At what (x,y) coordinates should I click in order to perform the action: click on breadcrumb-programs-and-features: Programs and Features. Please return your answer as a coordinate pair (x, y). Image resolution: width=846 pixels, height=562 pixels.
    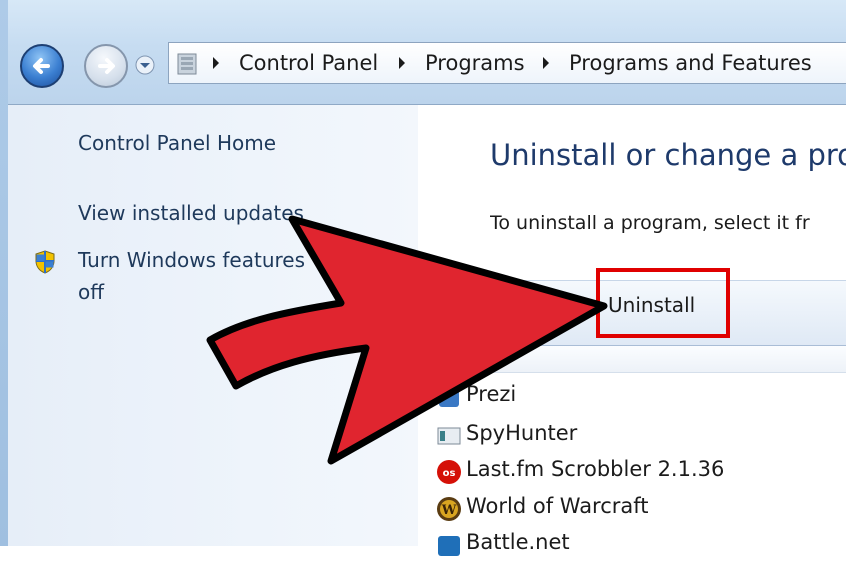
    Looking at the image, I should click on (690, 63).